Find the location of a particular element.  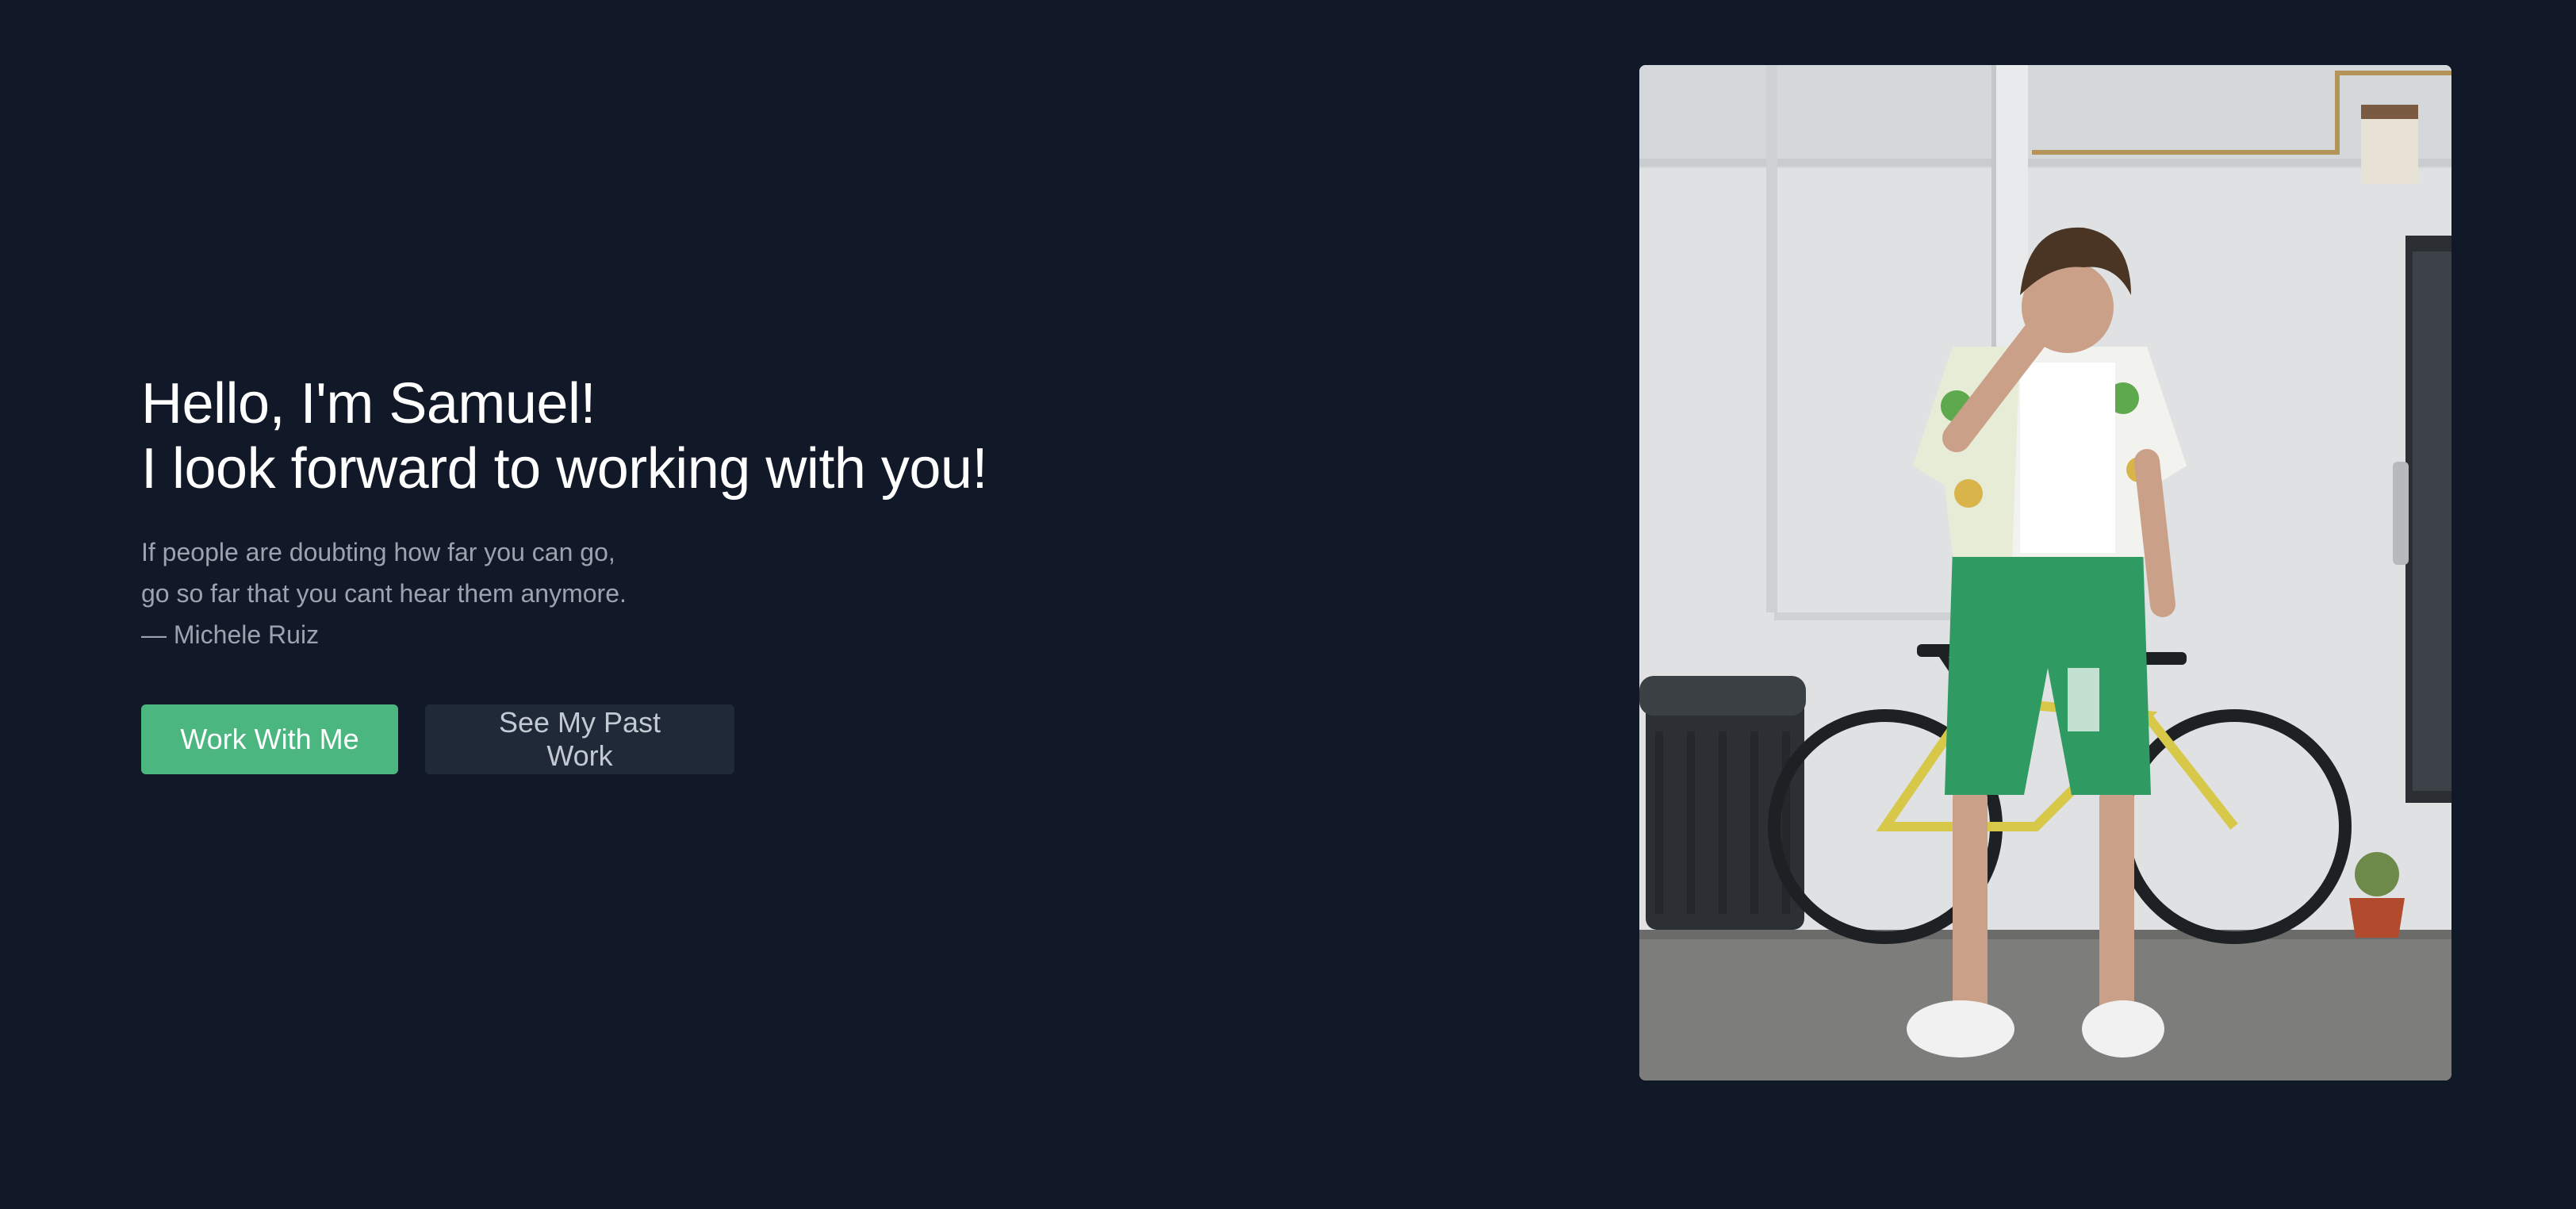

hero-tagline: I look forward to working with you! is located at coordinates (564, 469).